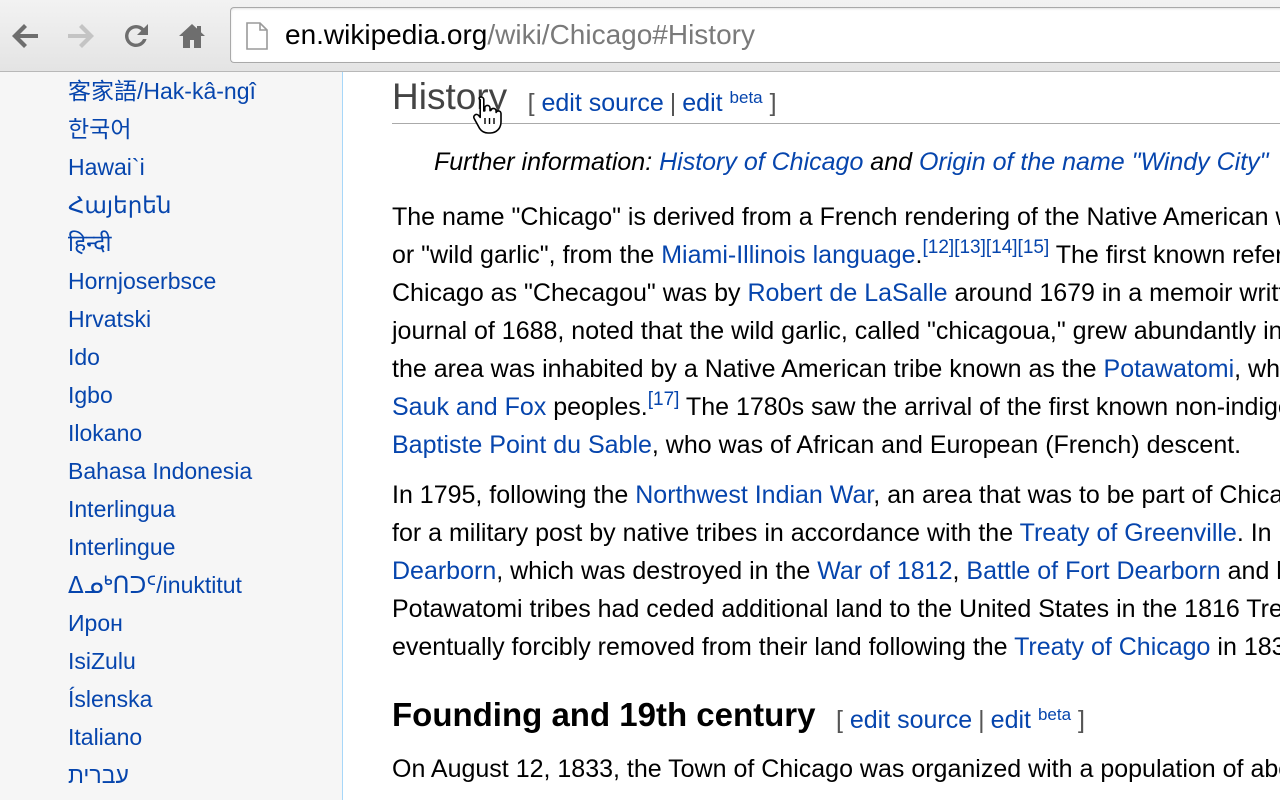  I want to click on bracket-open: [, so click(839, 720).